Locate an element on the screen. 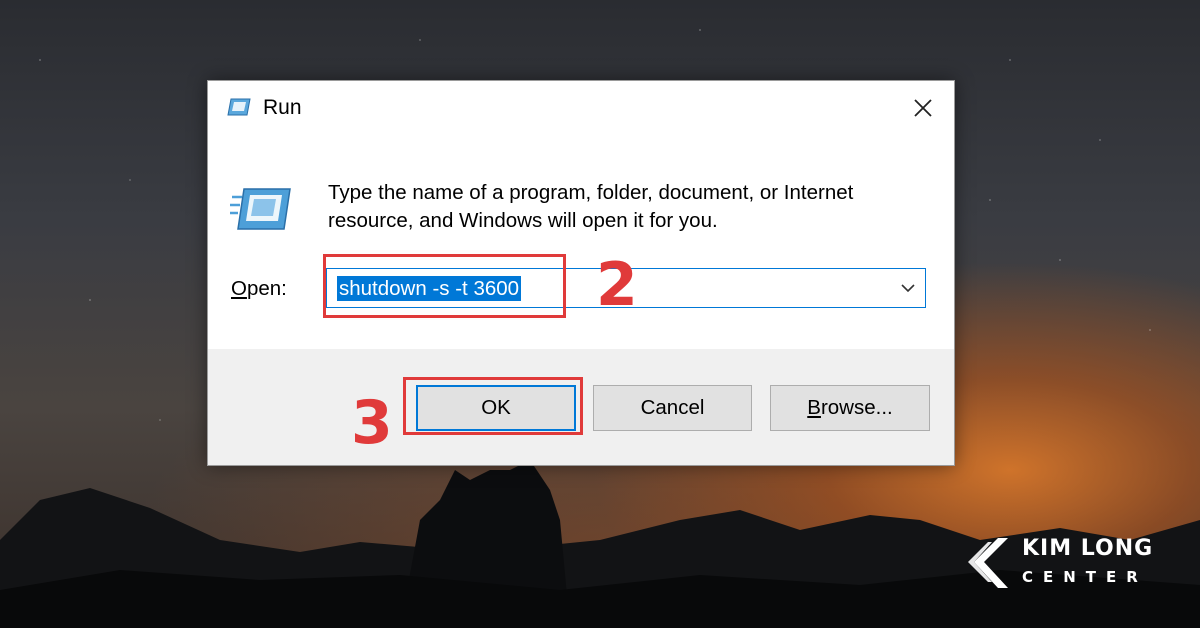 Image resolution: width=1200 pixels, height=628 pixels. cancel-button: Cancel is located at coordinates (672, 408).